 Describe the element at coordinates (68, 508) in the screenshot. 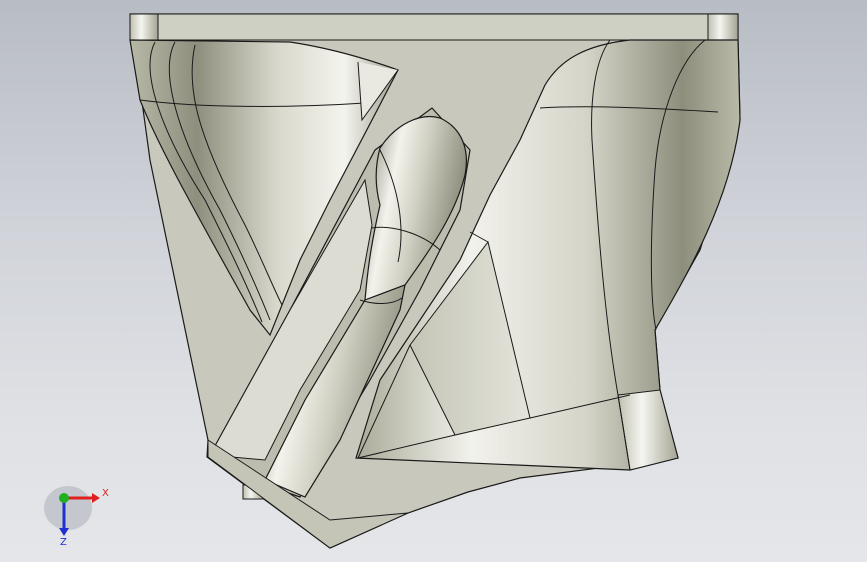

I see `triad-shadow` at that location.